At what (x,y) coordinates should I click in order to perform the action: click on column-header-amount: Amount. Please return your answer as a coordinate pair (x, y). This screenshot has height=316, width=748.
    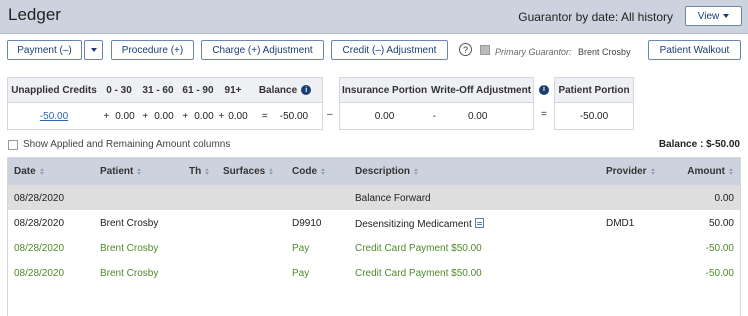
    Looking at the image, I should click on (710, 171).